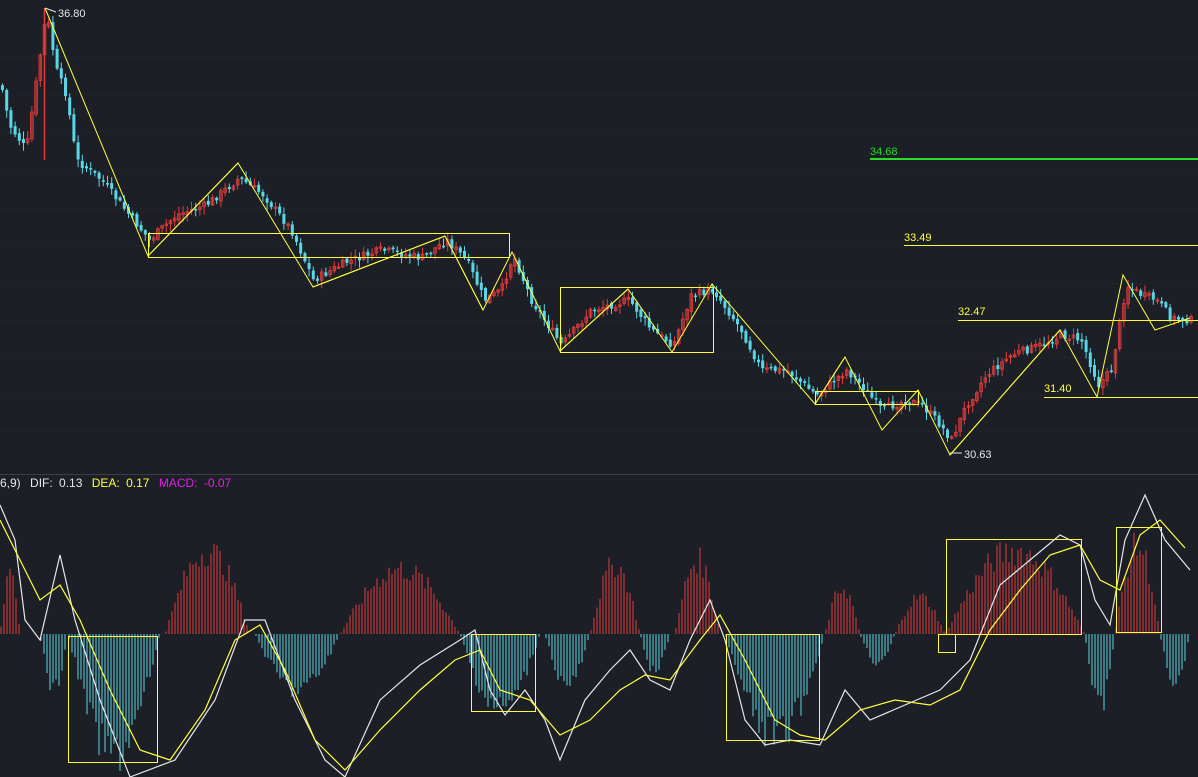 The image size is (1198, 777). Describe the element at coordinates (978, 455) in the screenshot. I see `low-price-label: 30.63` at that location.